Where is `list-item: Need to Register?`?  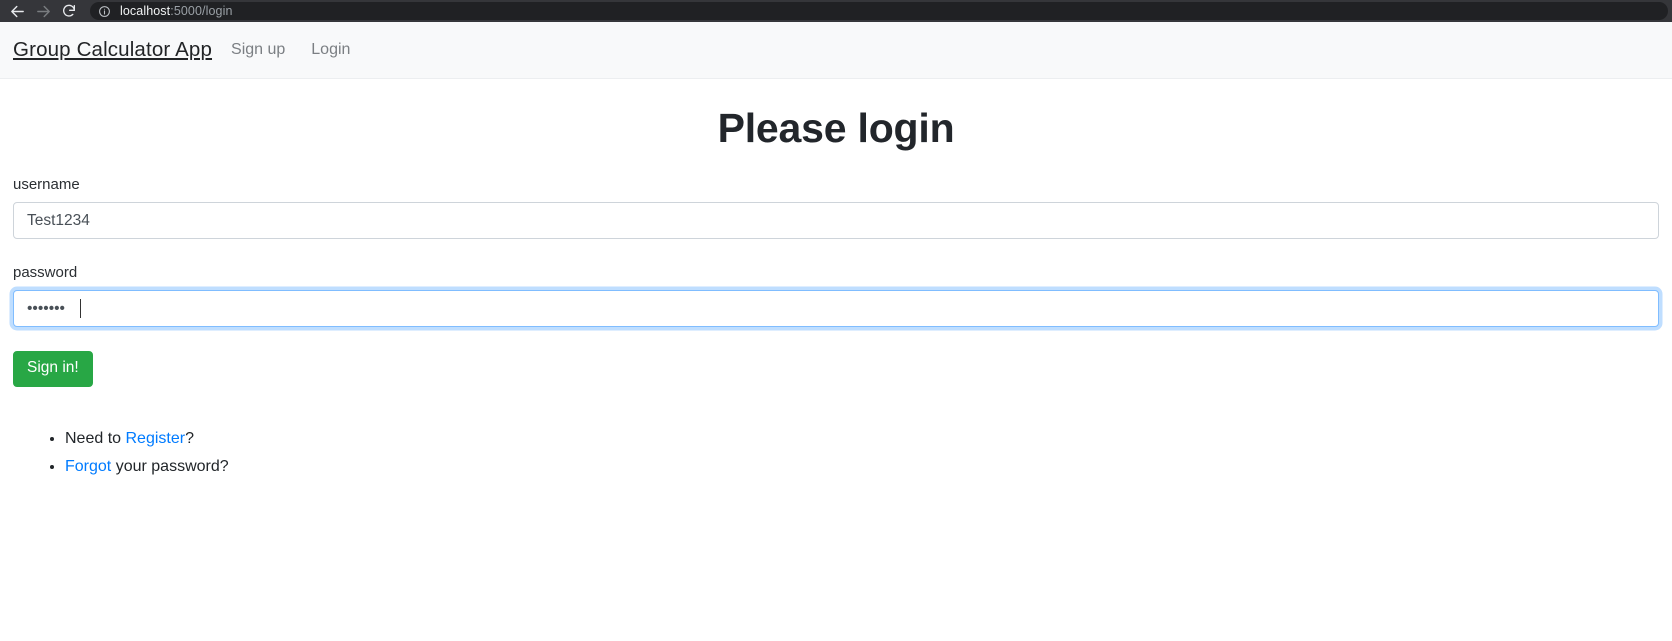
list-item: Need to Register? is located at coordinates (862, 438).